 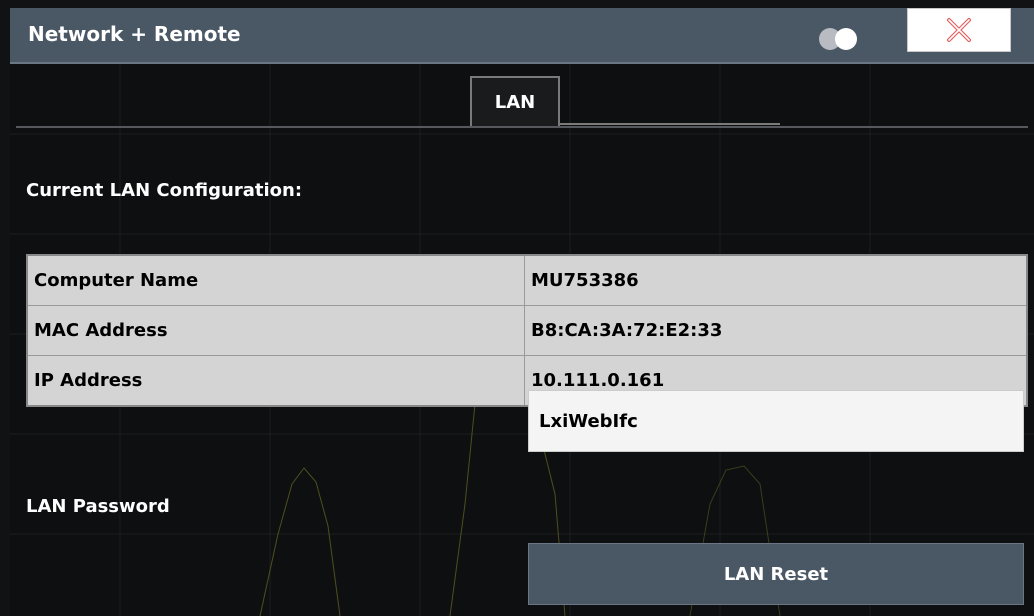 What do you see at coordinates (776, 280) in the screenshot?
I see `row-value: MU753386` at bounding box center [776, 280].